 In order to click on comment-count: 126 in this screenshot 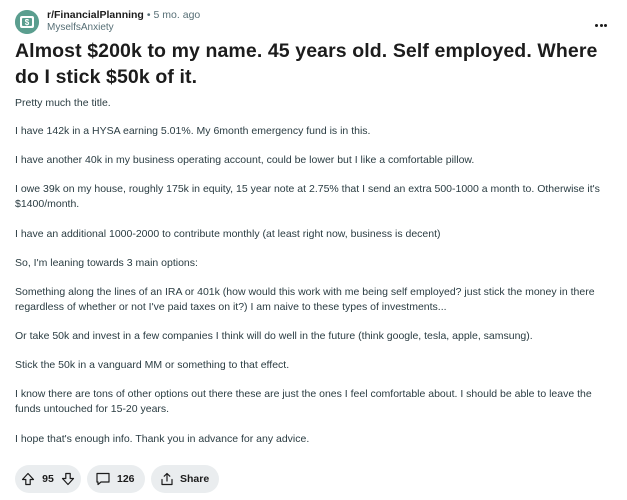, I will do `click(126, 479)`.